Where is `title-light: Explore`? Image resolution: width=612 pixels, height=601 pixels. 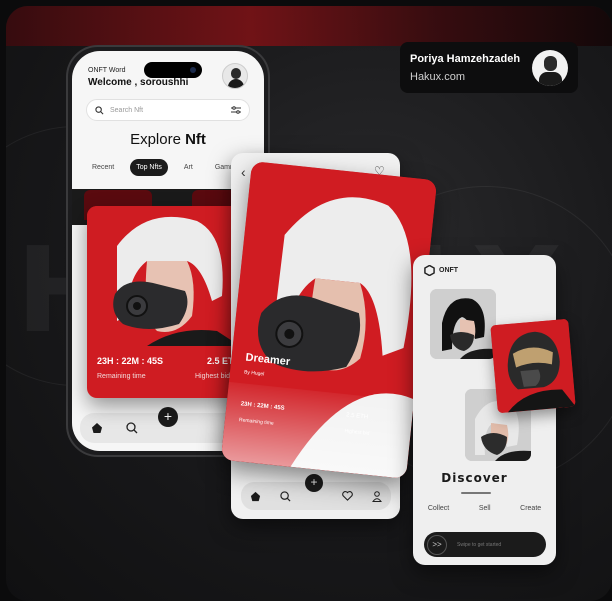
title-light: Explore is located at coordinates (155, 139).